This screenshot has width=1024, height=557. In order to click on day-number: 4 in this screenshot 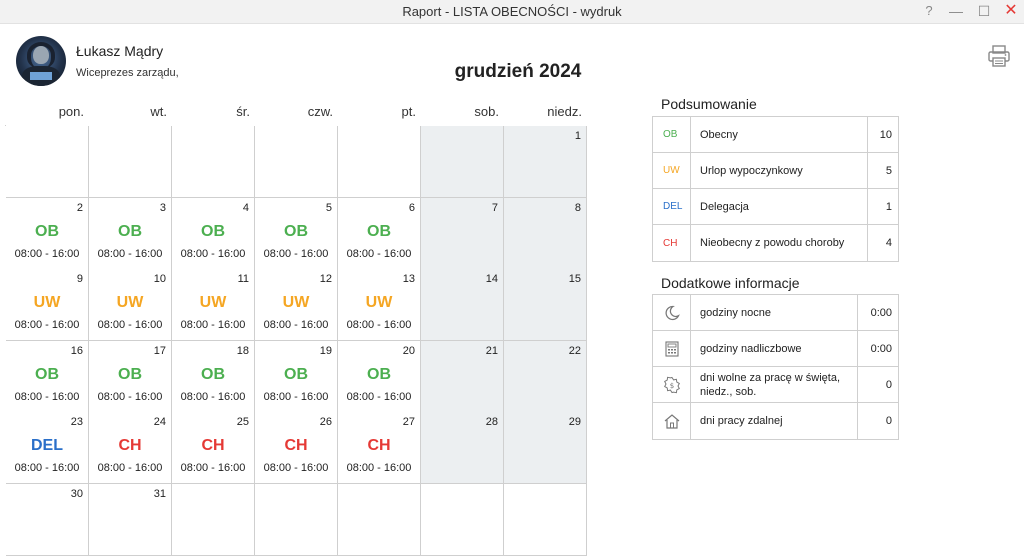, I will do `click(245, 207)`.